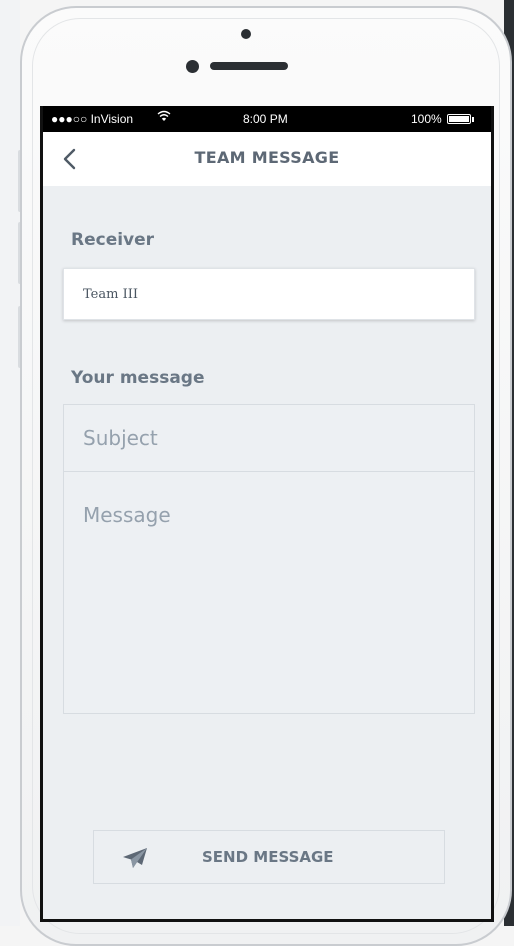 Image resolution: width=514 pixels, height=946 pixels. What do you see at coordinates (249, 66) in the screenshot?
I see `earpiece-speaker` at bounding box center [249, 66].